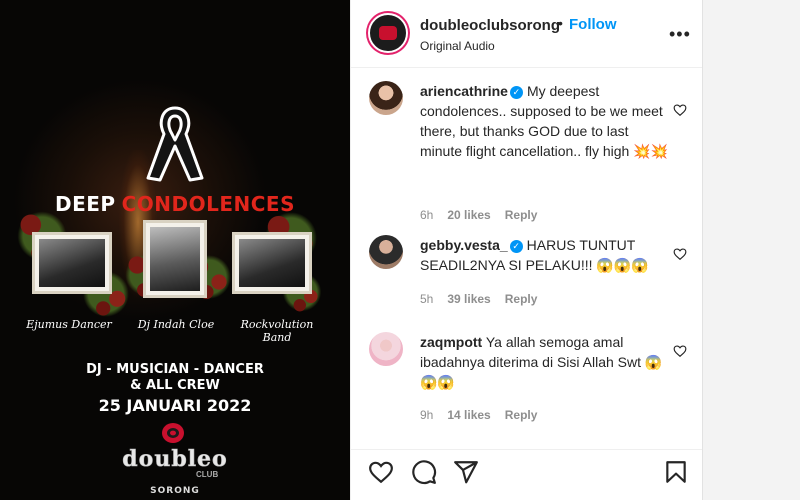  Describe the element at coordinates (175, 385) in the screenshot. I see `crew-line-2: & ALL CREW` at that location.